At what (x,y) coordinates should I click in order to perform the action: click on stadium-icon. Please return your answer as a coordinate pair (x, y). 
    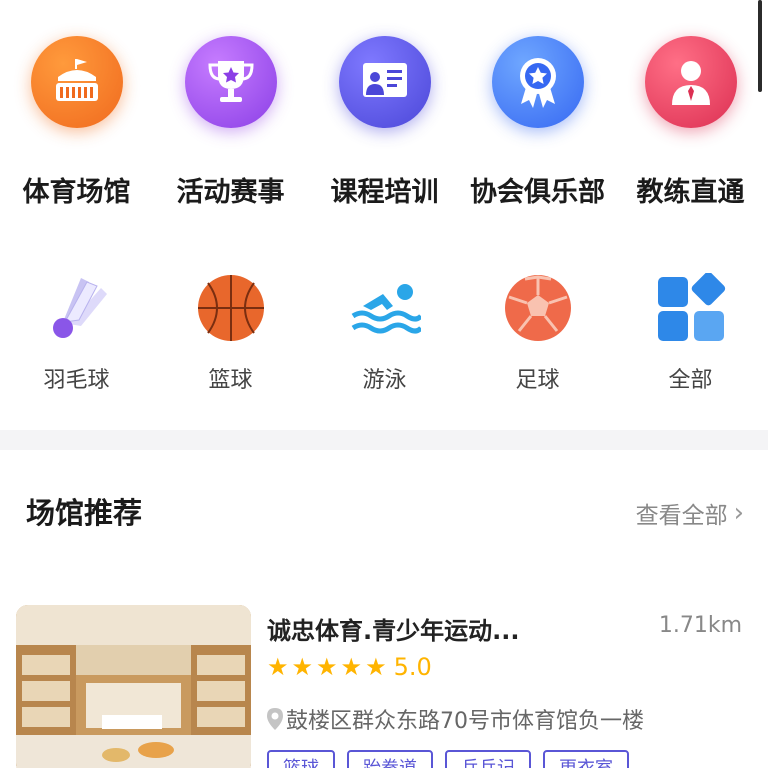
    Looking at the image, I should click on (76, 82).